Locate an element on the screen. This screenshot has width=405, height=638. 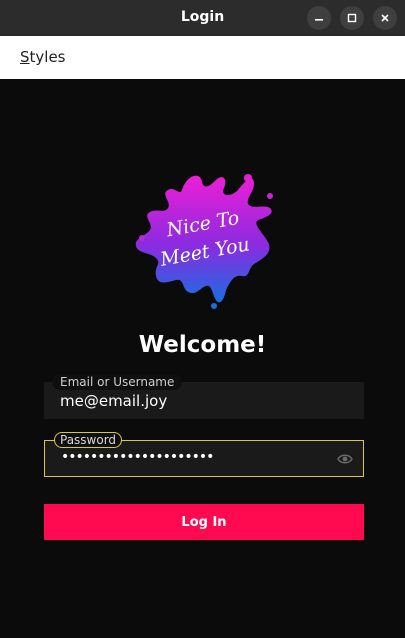
password-field: Password ••••••••••••••••••••• is located at coordinates (204, 454).